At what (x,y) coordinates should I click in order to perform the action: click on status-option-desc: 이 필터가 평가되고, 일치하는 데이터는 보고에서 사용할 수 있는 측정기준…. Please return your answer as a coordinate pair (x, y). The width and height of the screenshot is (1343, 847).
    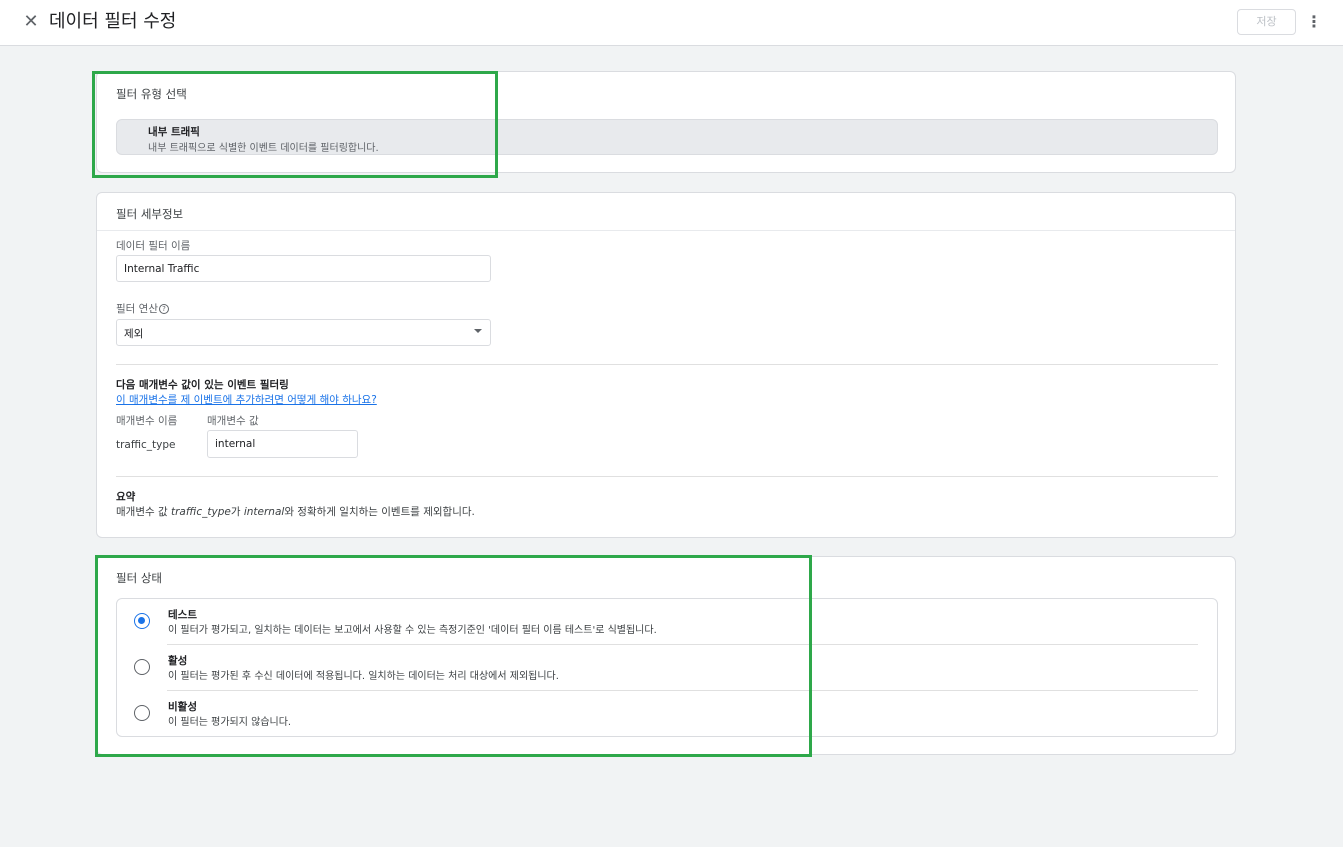
    Looking at the image, I should click on (412, 630).